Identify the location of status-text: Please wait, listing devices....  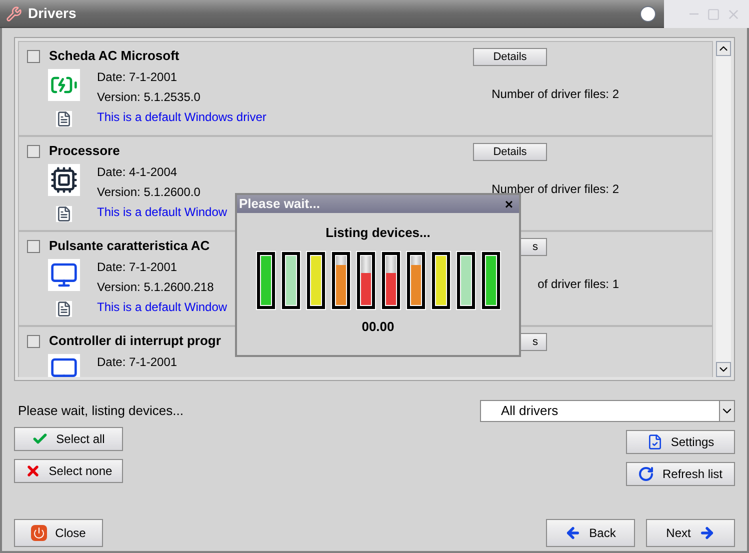
(100, 411).